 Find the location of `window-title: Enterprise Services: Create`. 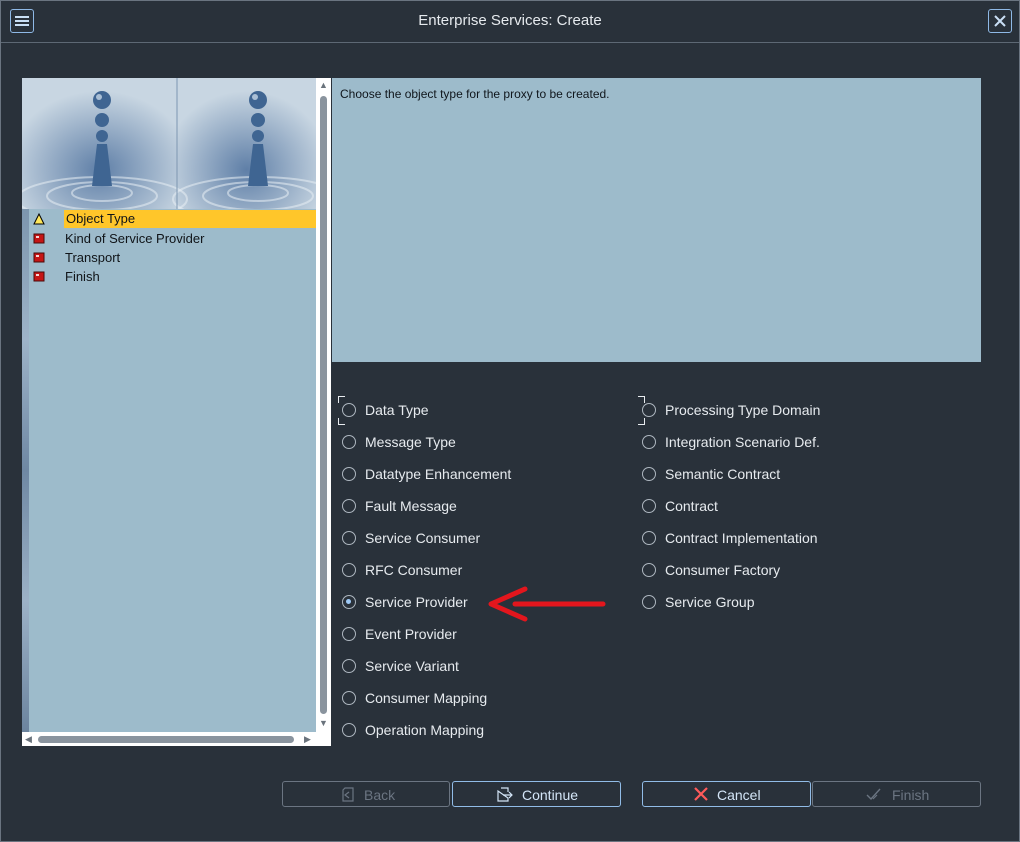

window-title: Enterprise Services: Create is located at coordinates (510, 20).